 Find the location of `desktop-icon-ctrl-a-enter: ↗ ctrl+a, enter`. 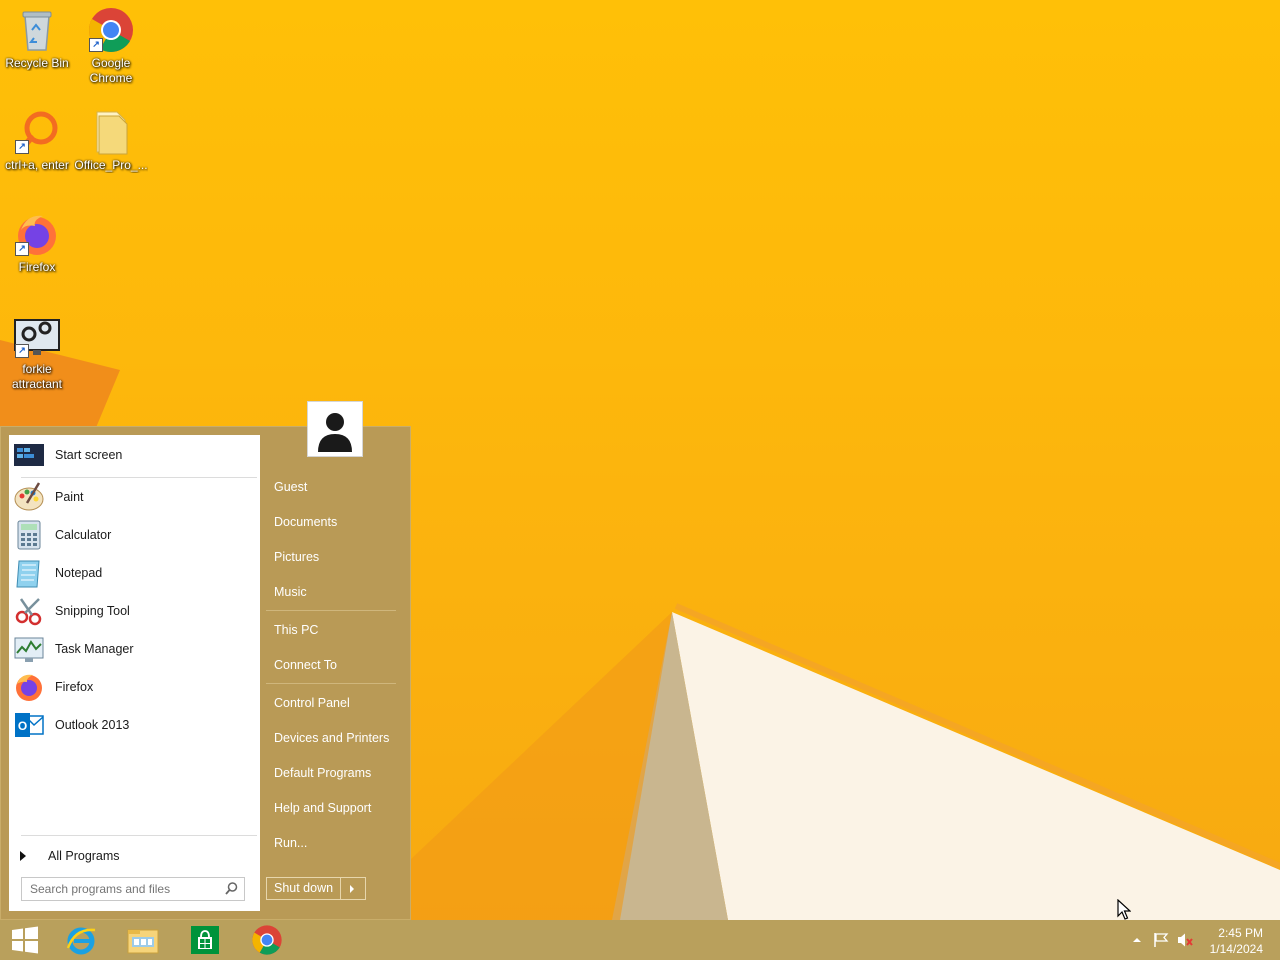

desktop-icon-ctrl-a-enter: ↗ ctrl+a, enter is located at coordinates (37, 140).